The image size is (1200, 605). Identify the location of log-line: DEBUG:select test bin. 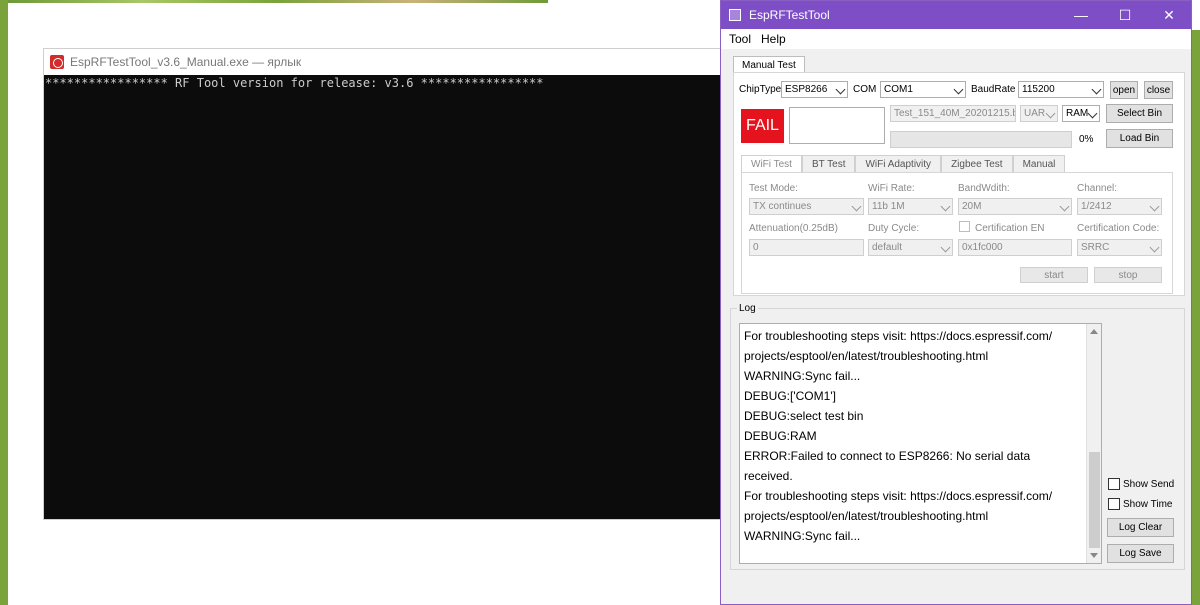
(804, 416).